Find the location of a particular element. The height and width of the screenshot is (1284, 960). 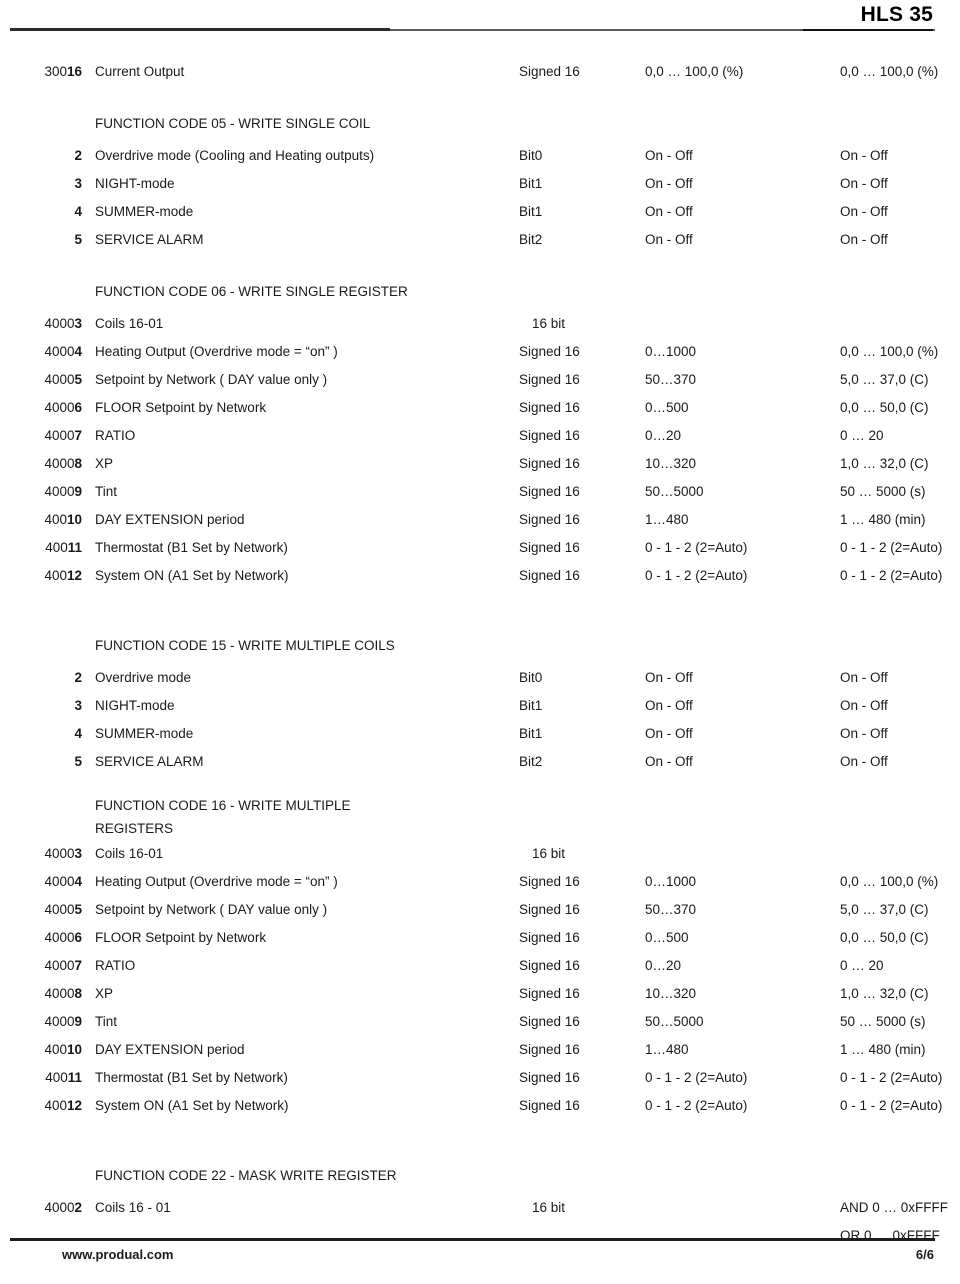

register-raw-range: 0 - 1 - 2 (2=Auto) is located at coordinates (696, 1105).